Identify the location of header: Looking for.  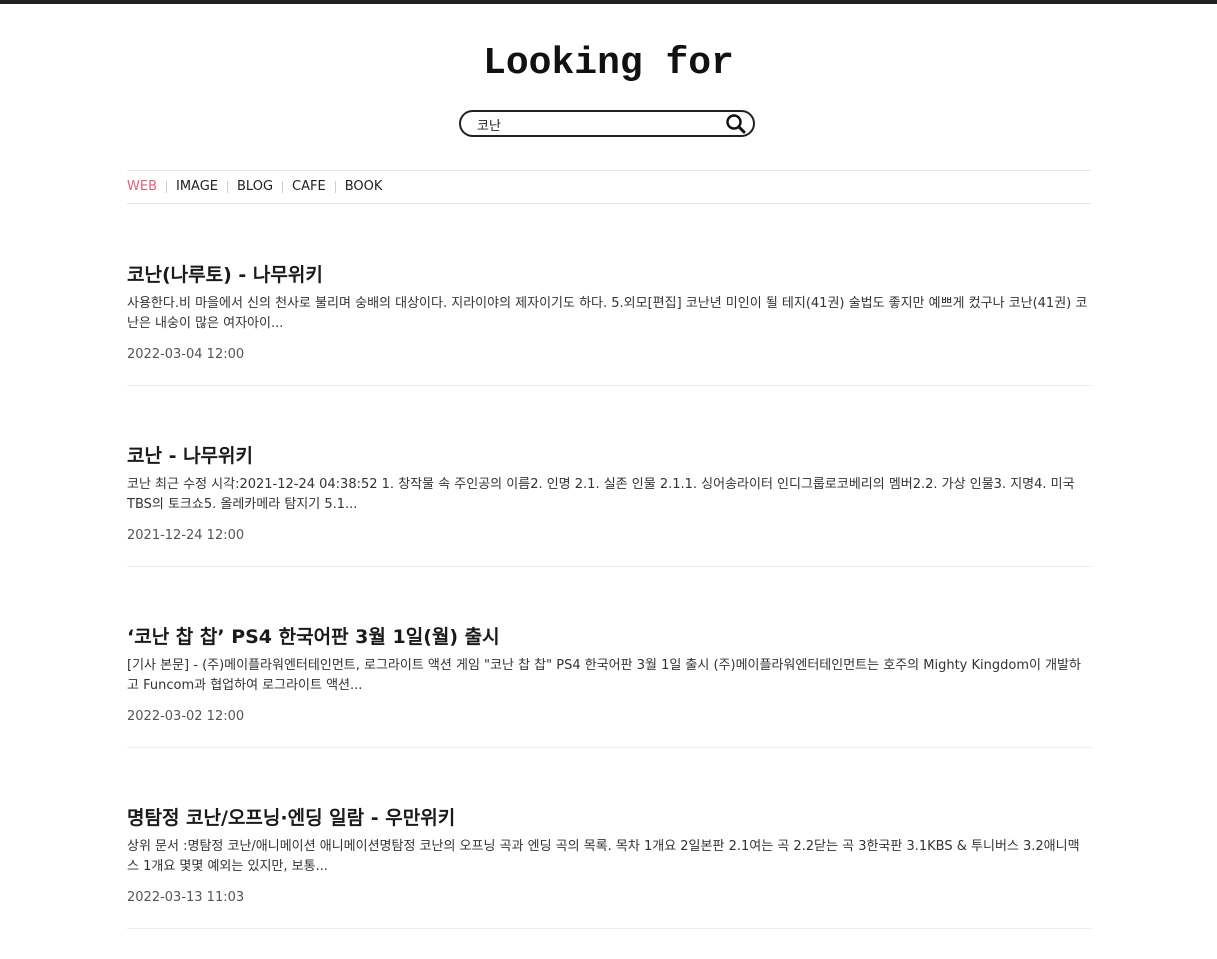
(608, 64).